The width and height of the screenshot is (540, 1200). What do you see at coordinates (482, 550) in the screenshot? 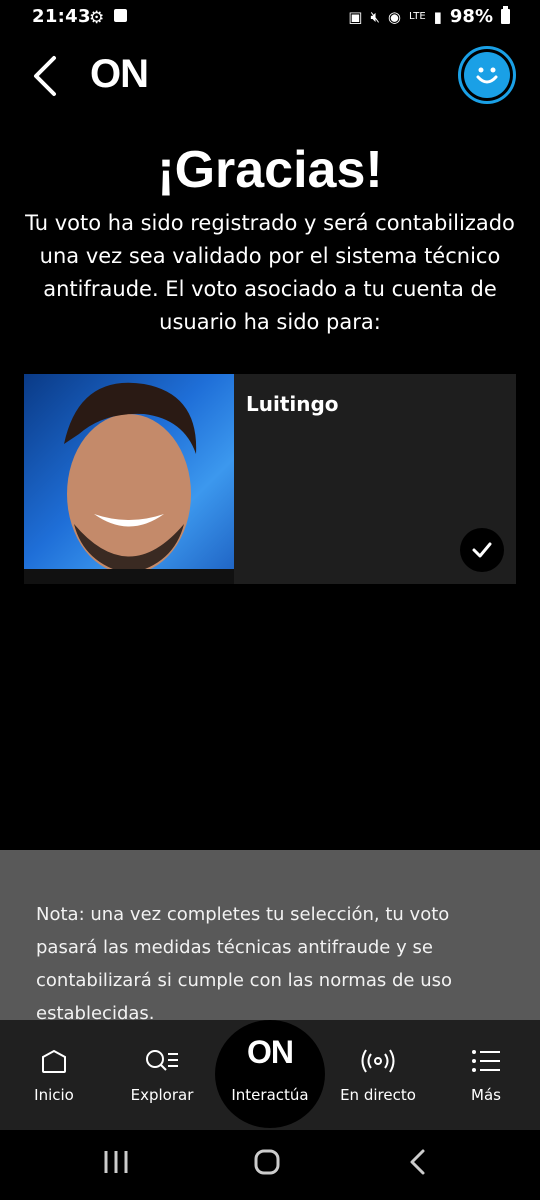
I see `selected-check-icon` at bounding box center [482, 550].